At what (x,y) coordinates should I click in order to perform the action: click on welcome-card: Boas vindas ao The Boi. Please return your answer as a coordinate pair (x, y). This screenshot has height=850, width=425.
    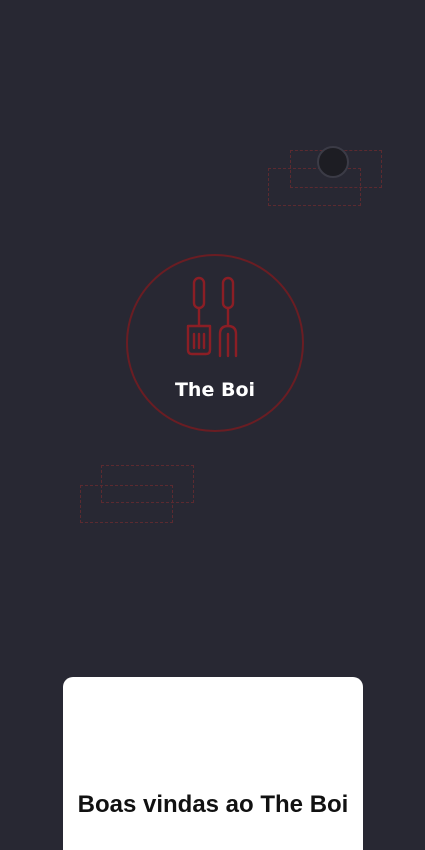
    Looking at the image, I should click on (213, 763).